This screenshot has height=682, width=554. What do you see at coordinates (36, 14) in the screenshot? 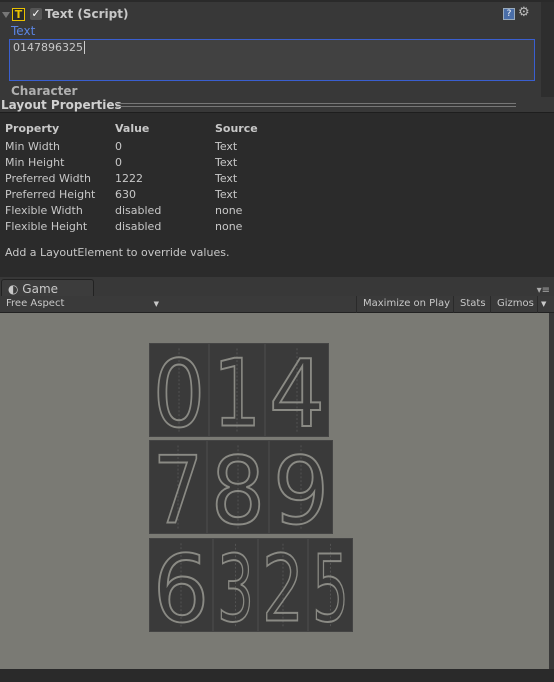
I see `component-enabled-checkbox: ✓` at bounding box center [36, 14].